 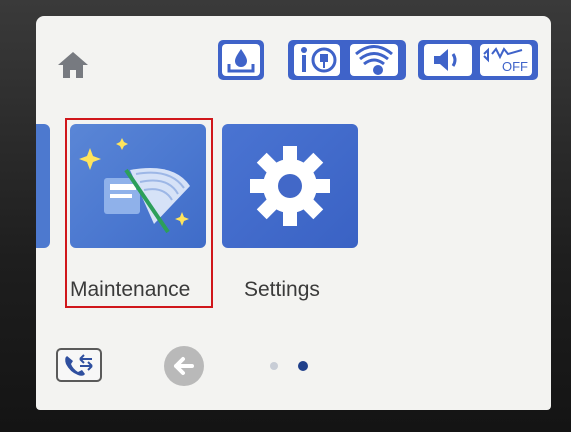 I want to click on ink-level-button, so click(x=241, y=60).